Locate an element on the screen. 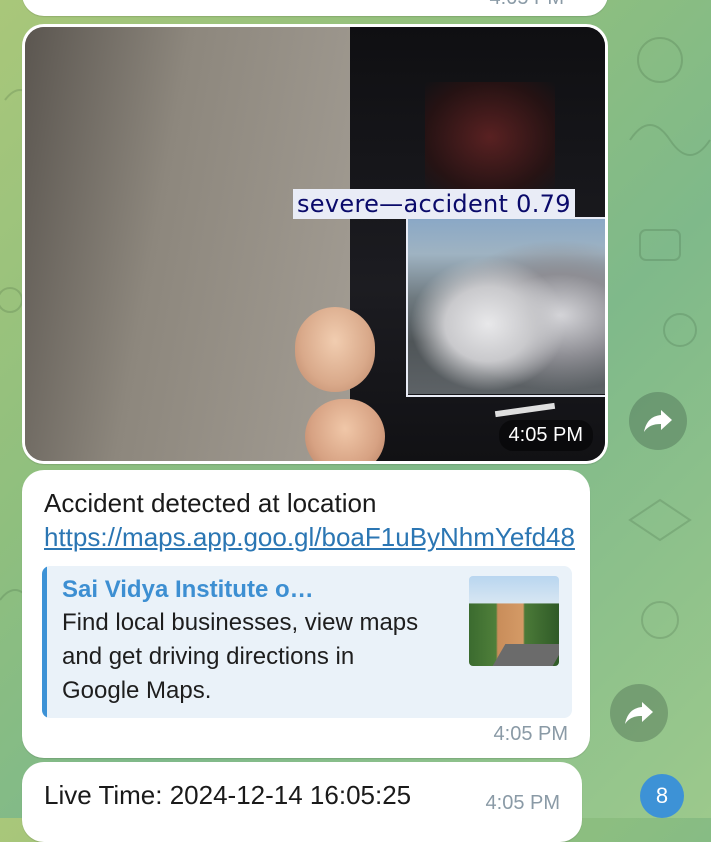  photo-timestamp: 4:05 PM is located at coordinates (545, 435).